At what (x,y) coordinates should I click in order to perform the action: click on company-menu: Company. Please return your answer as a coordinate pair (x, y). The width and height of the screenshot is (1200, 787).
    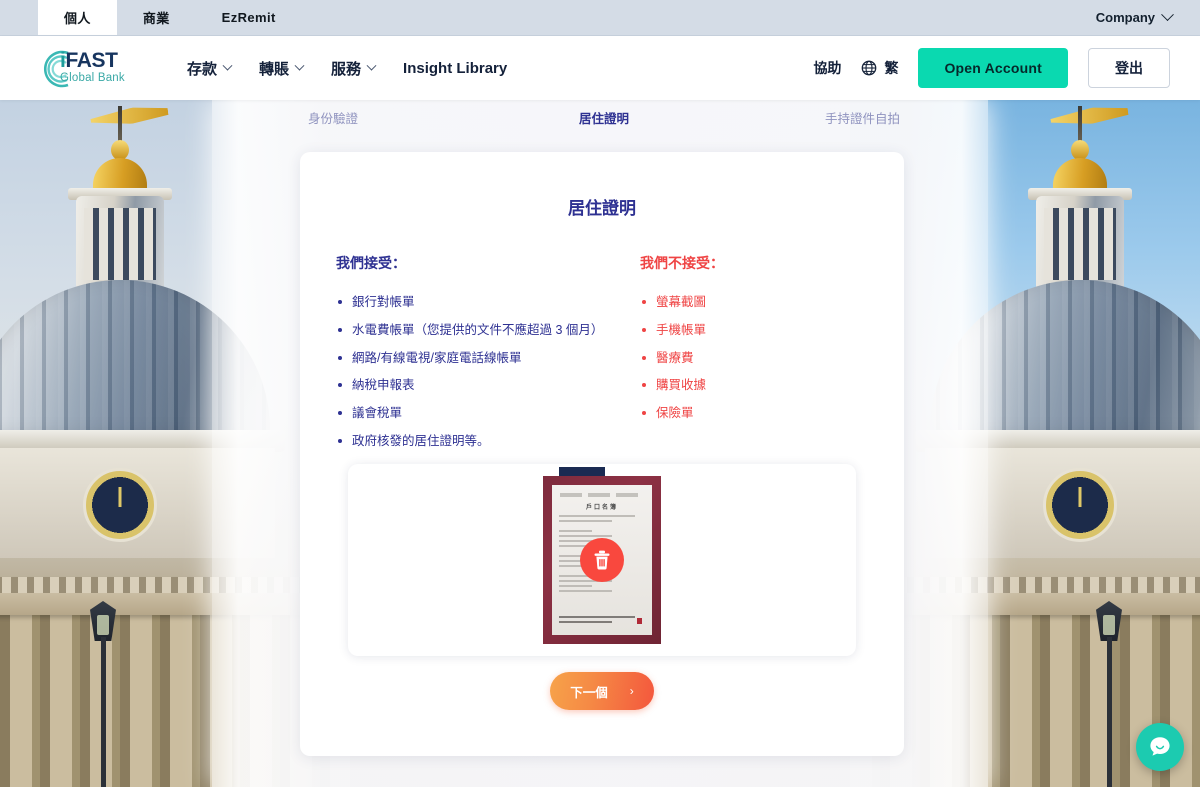
    Looking at the image, I should click on (1148, 17).